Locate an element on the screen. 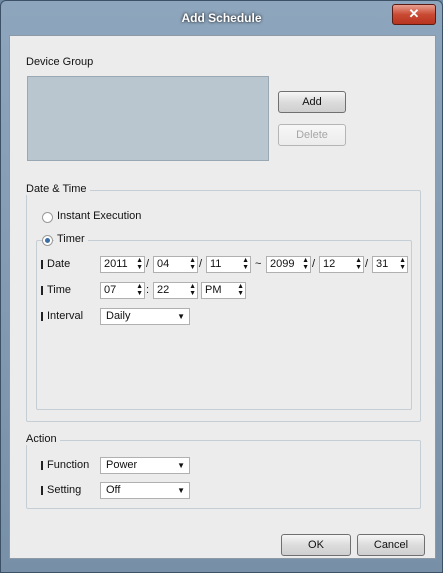  interval-bullet is located at coordinates (42, 316).